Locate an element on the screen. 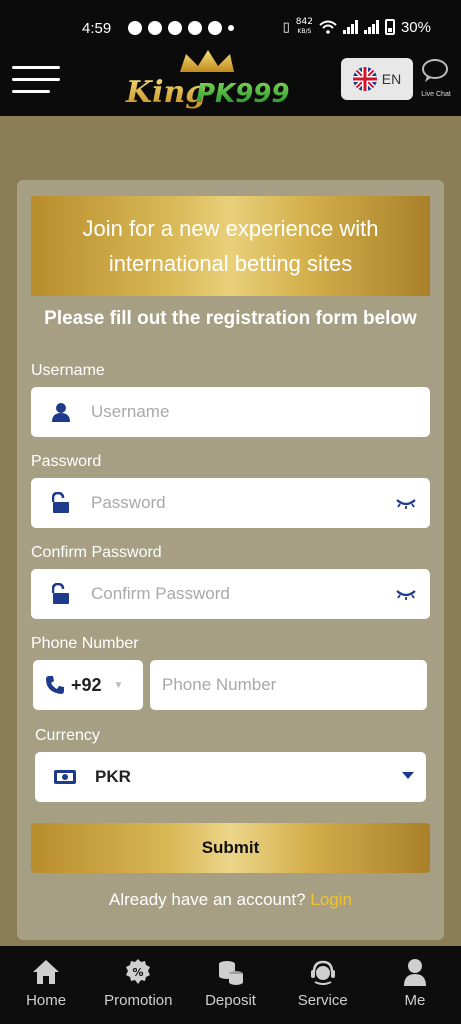  live-chat-button: Live Chat is located at coordinates (436, 81).